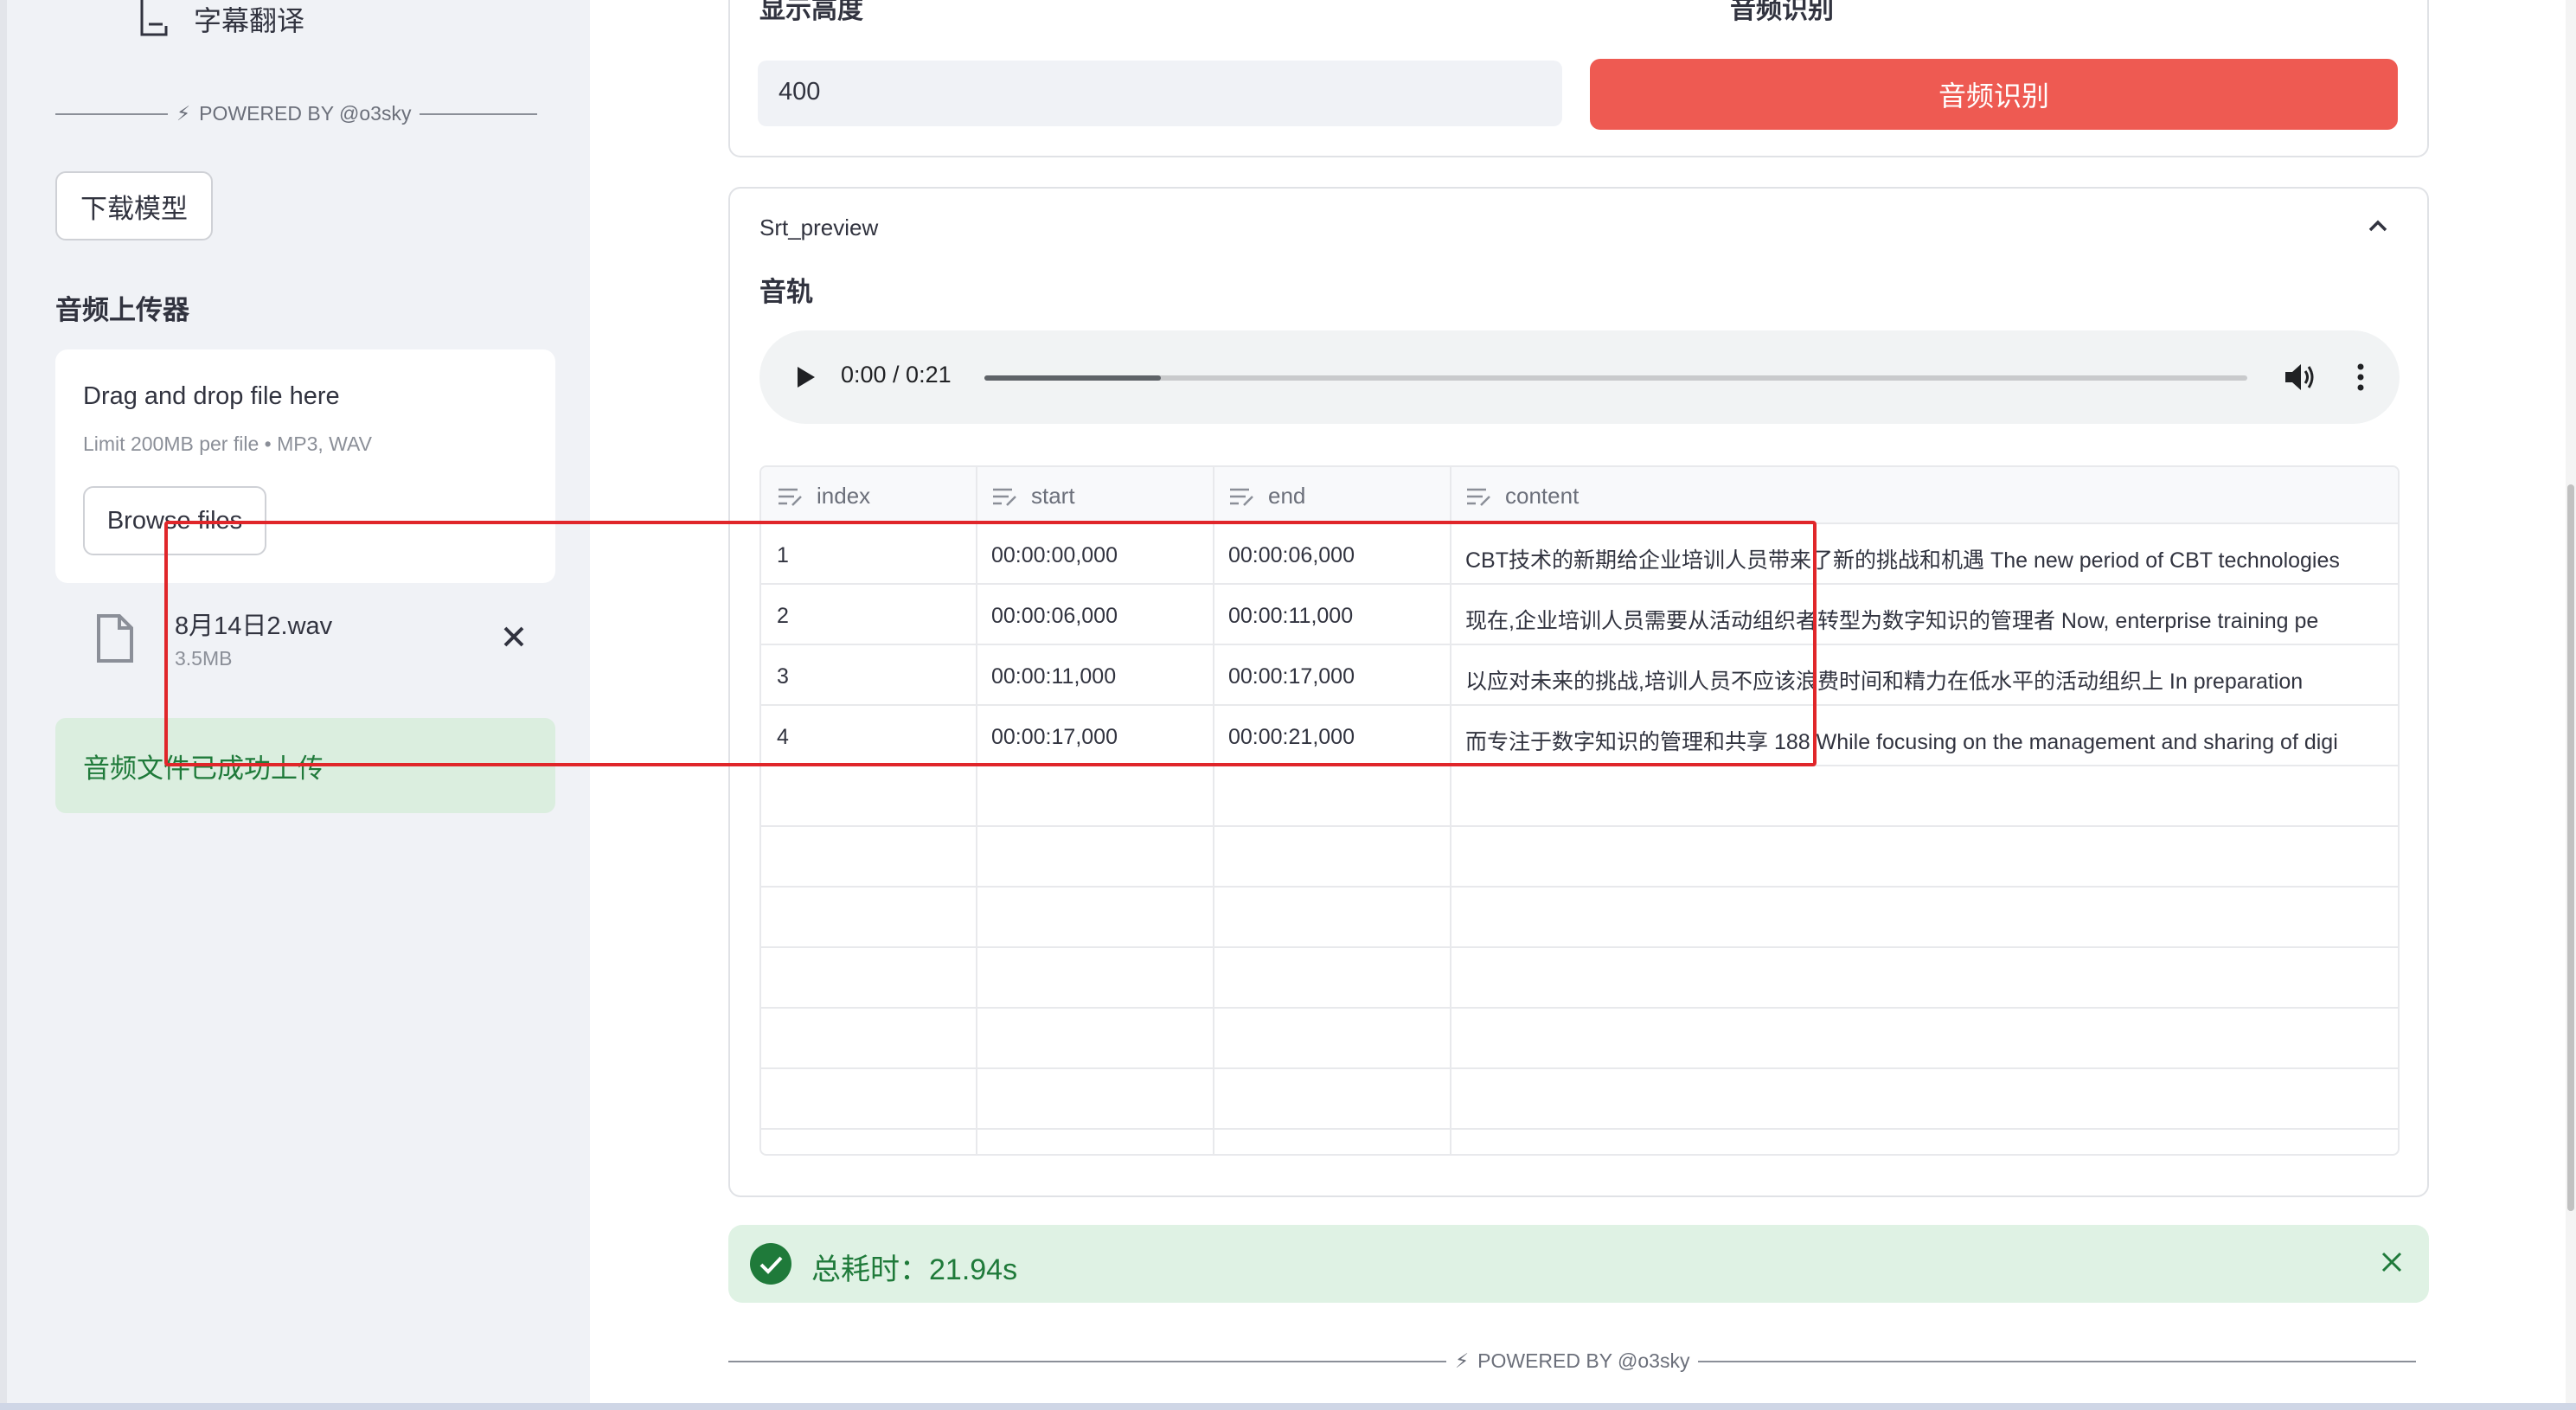 The width and height of the screenshot is (2576, 1410). Describe the element at coordinates (2300, 377) in the screenshot. I see `volume-icon` at that location.